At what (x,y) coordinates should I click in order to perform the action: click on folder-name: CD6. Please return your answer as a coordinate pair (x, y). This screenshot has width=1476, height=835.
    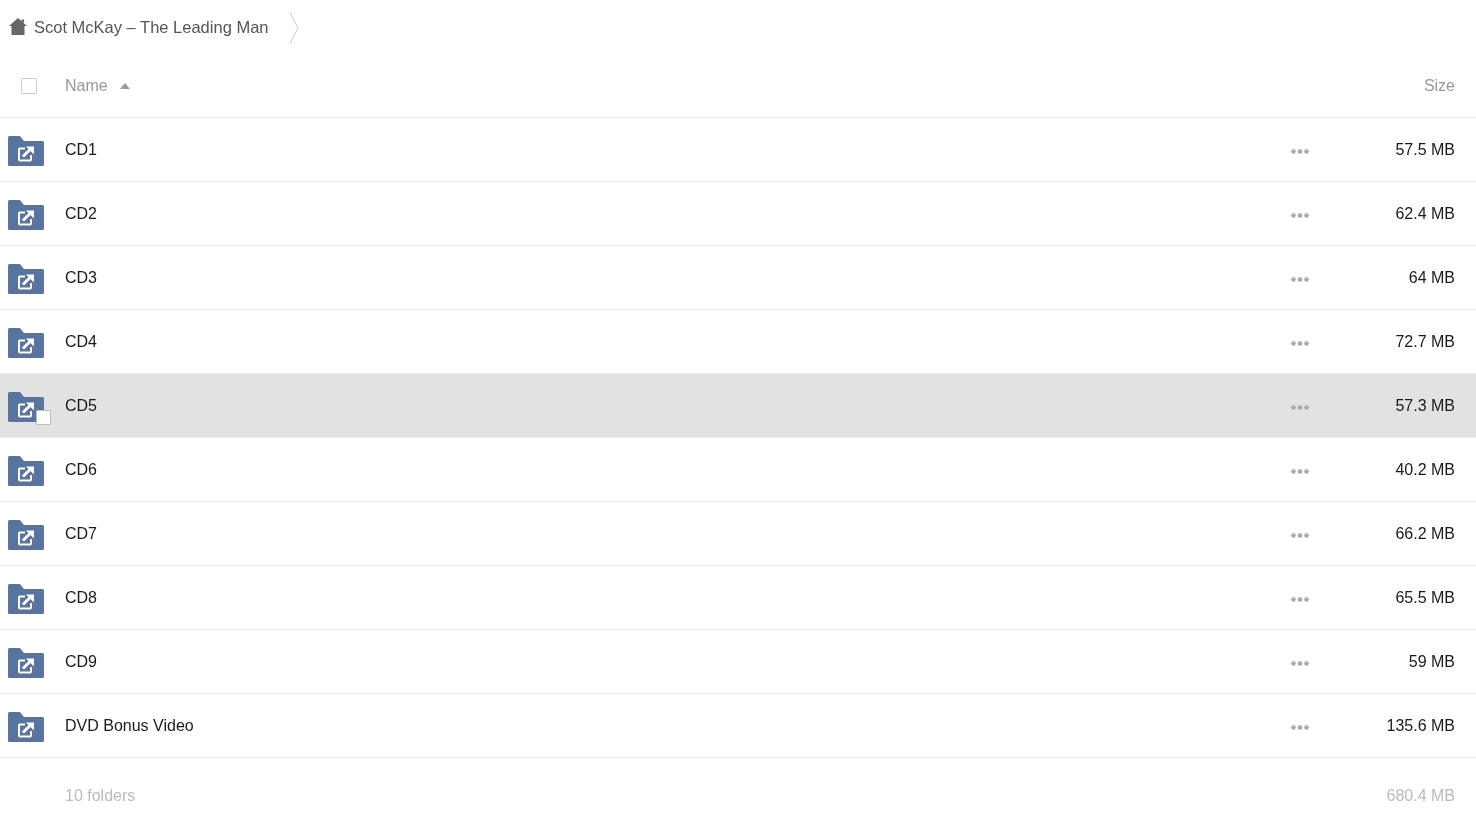
    Looking at the image, I should click on (81, 469).